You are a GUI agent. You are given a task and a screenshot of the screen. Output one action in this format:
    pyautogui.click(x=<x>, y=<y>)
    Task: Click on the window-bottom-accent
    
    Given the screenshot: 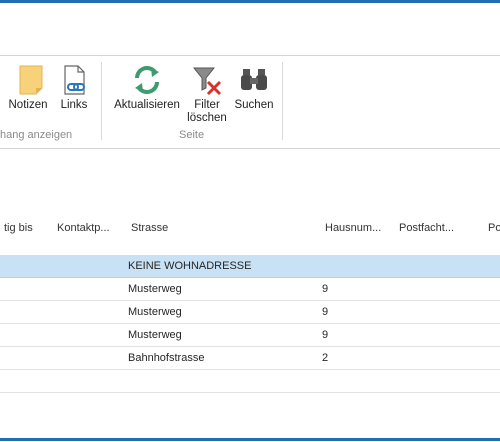 What is the action you would take?
    pyautogui.click(x=250, y=439)
    